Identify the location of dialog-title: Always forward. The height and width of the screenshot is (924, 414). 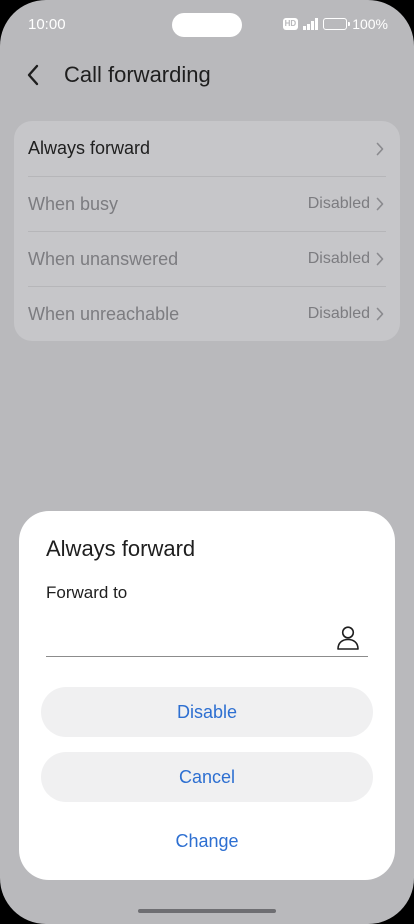
(121, 548).